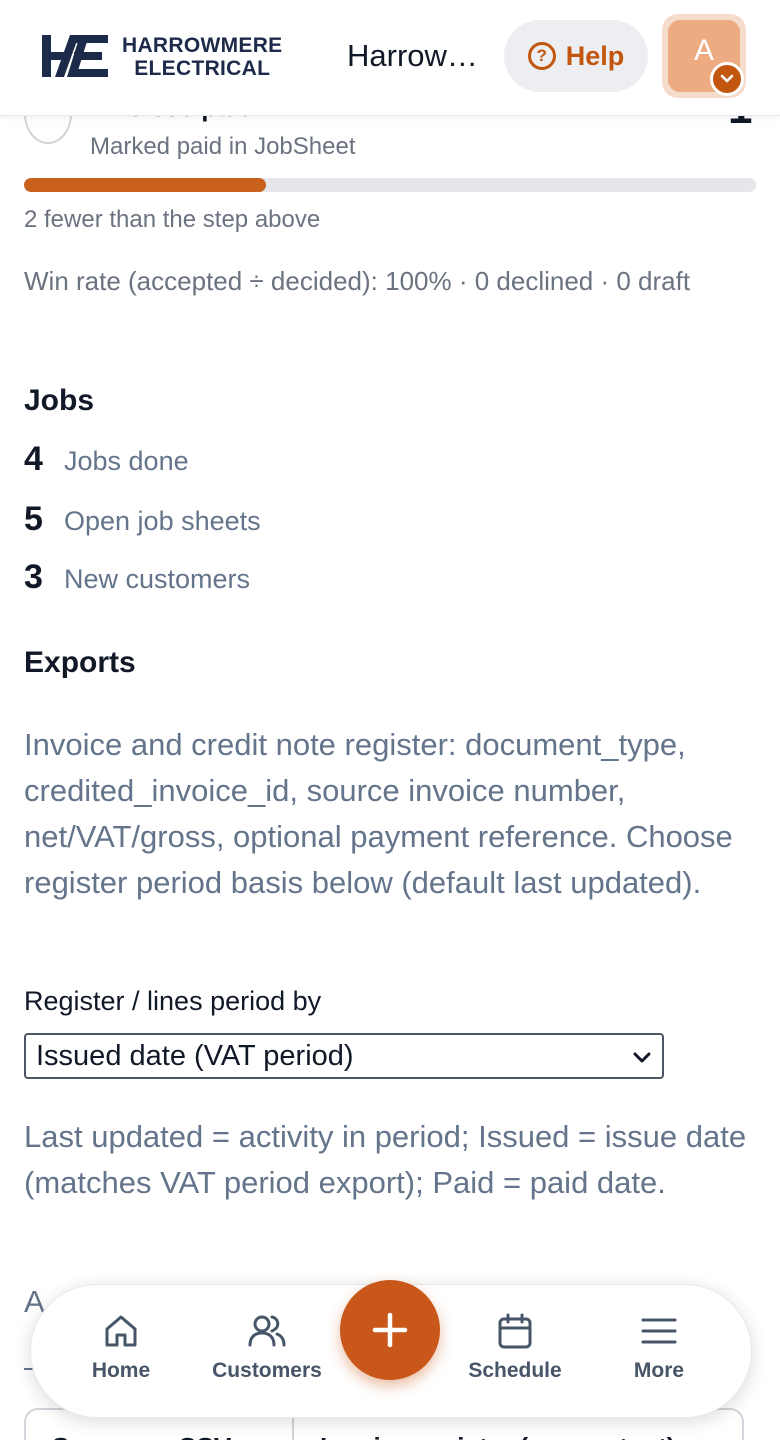 The height and width of the screenshot is (1440, 780). Describe the element at coordinates (162, 521) in the screenshot. I see `stat-label: Open job sheets` at that location.